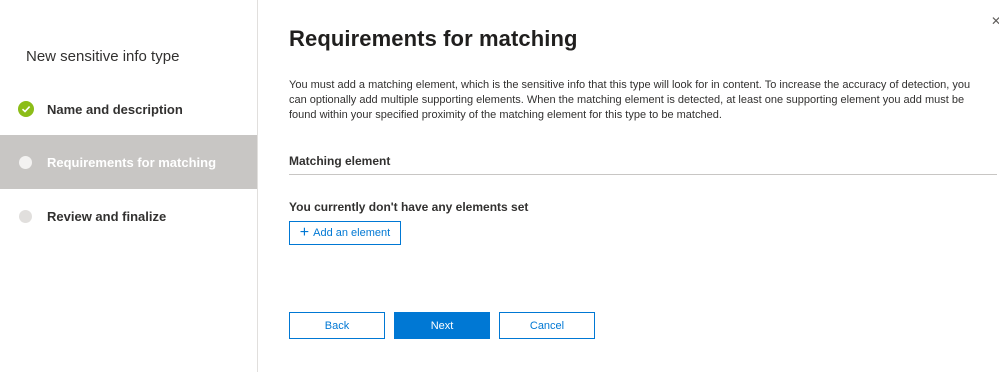  I want to click on add-element-label: Add an element, so click(352, 233).